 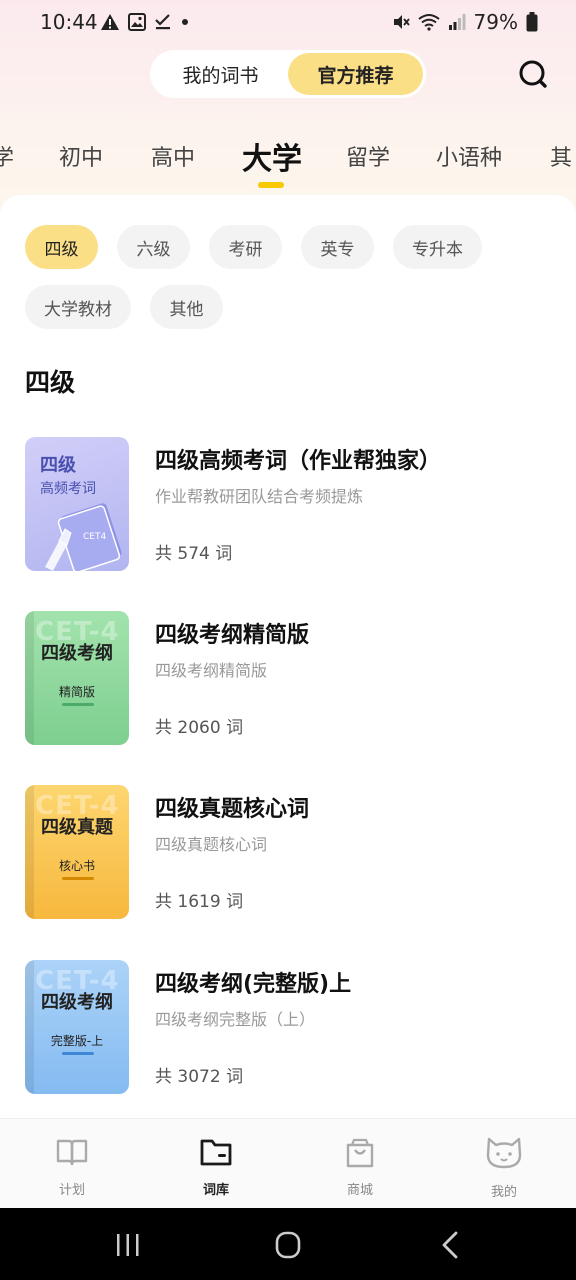 I want to click on tab-university: 大学, so click(x=272, y=156).